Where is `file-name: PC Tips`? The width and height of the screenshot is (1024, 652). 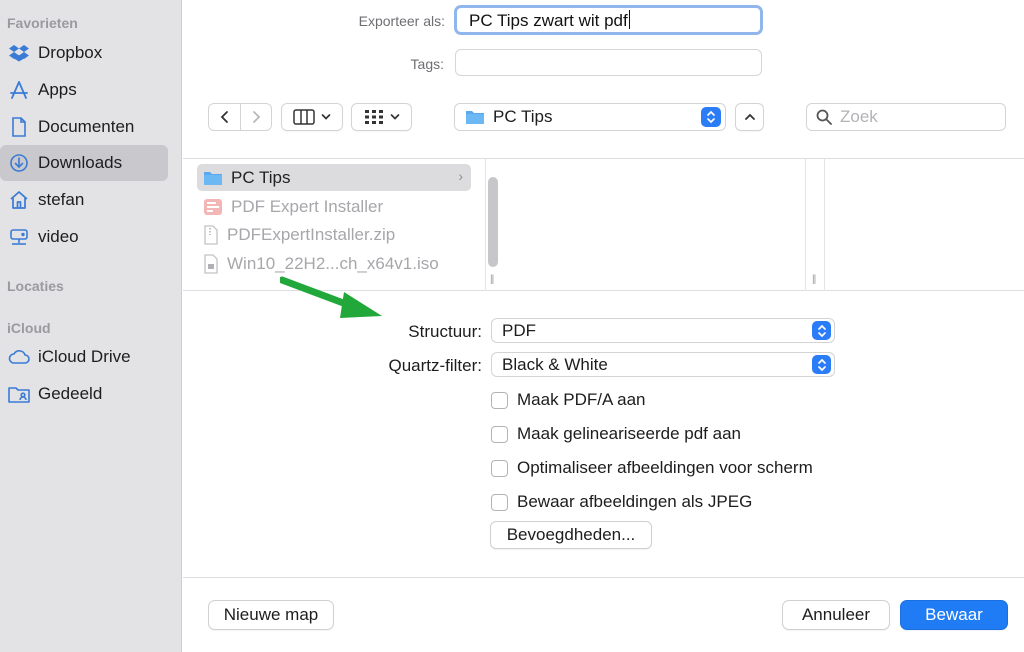
file-name: PC Tips is located at coordinates (261, 177).